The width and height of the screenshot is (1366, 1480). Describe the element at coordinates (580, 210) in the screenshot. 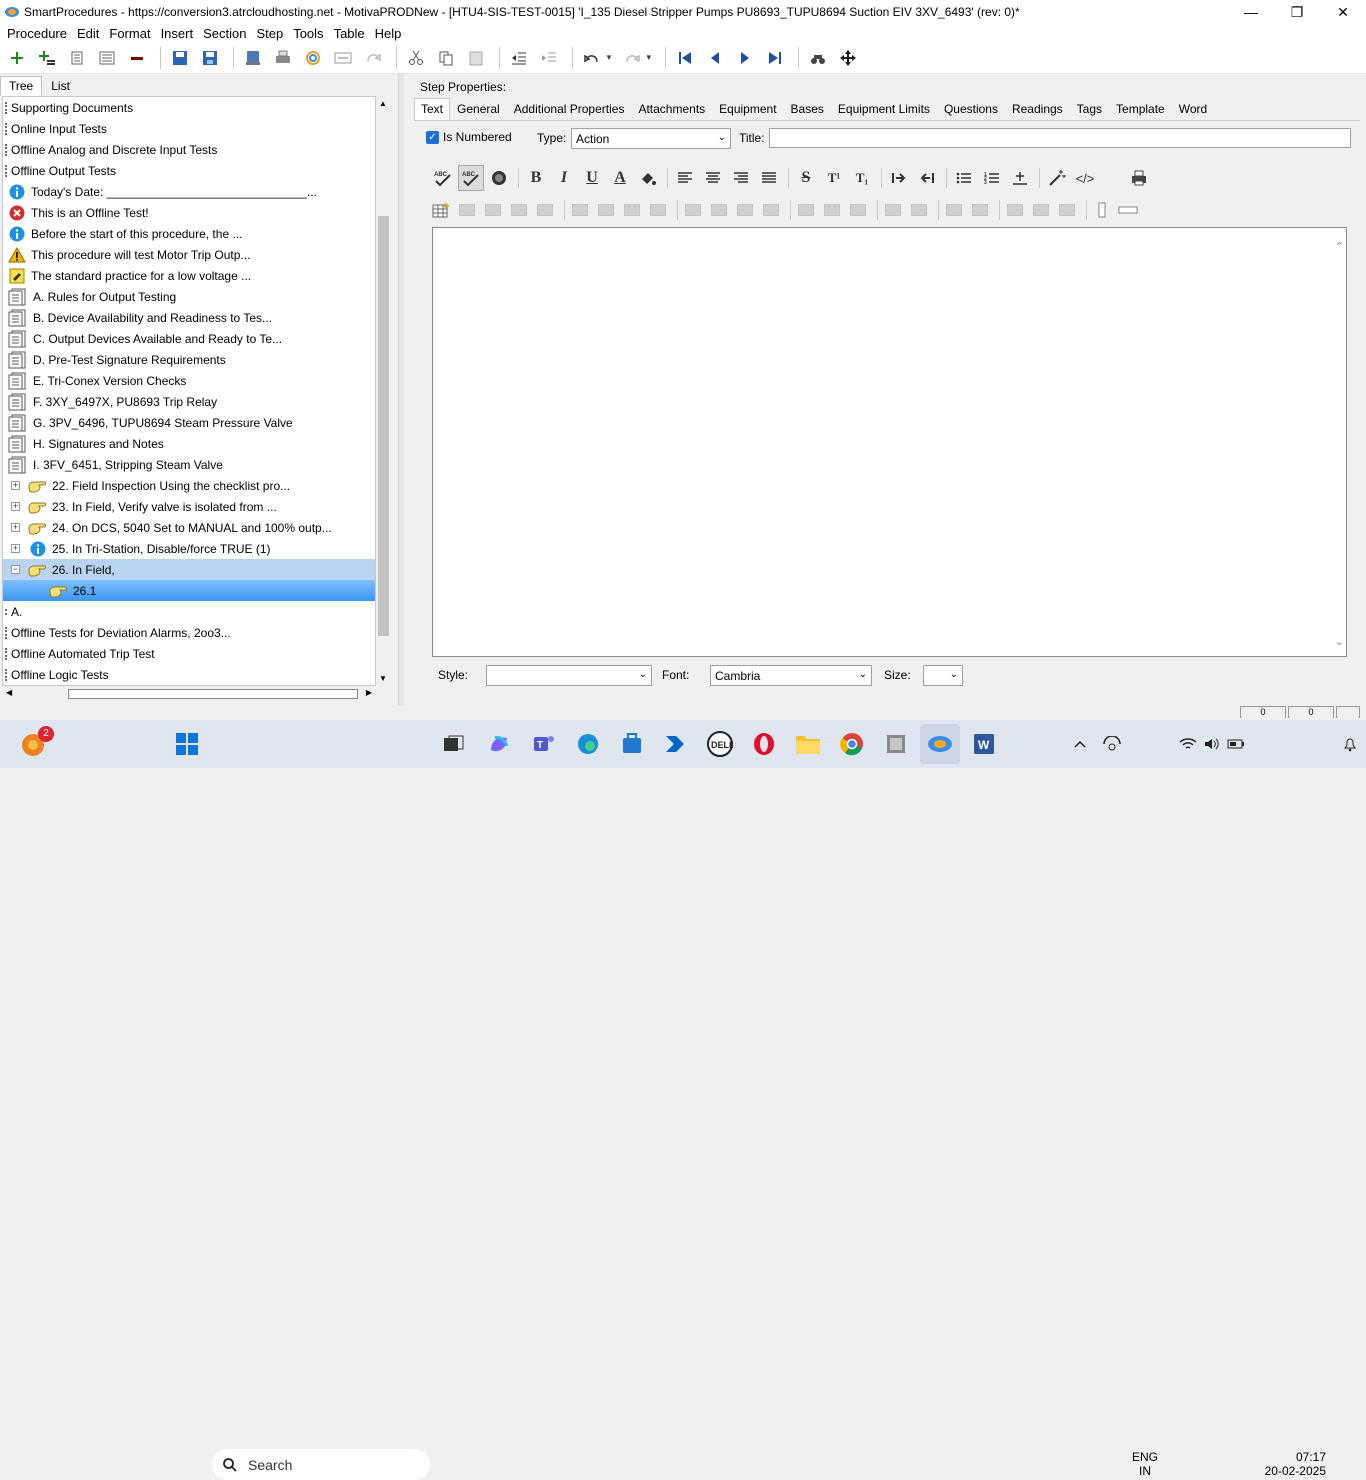

I see `table-grid-icon` at that location.